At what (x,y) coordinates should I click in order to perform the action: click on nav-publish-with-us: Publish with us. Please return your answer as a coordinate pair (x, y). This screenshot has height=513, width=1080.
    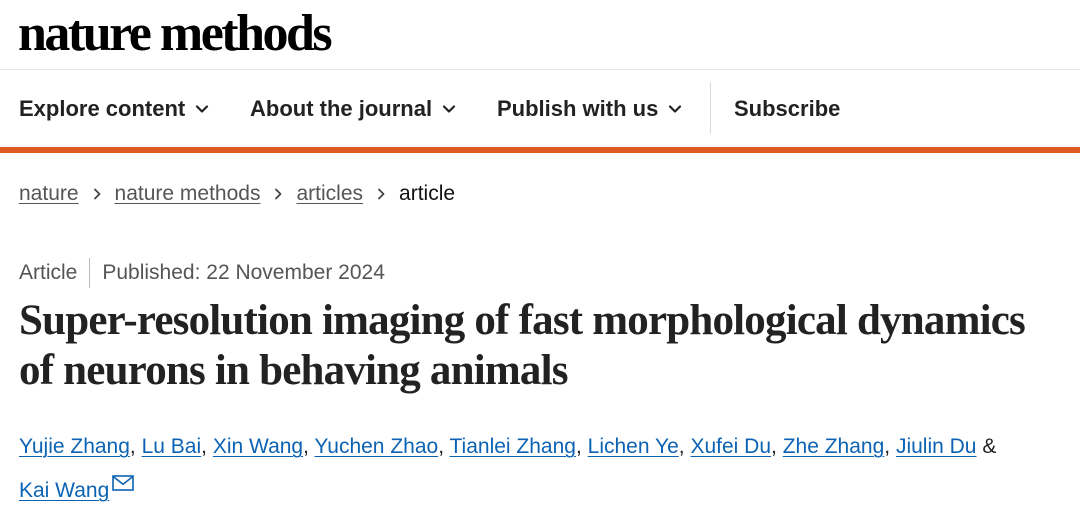
    Looking at the image, I should click on (589, 109).